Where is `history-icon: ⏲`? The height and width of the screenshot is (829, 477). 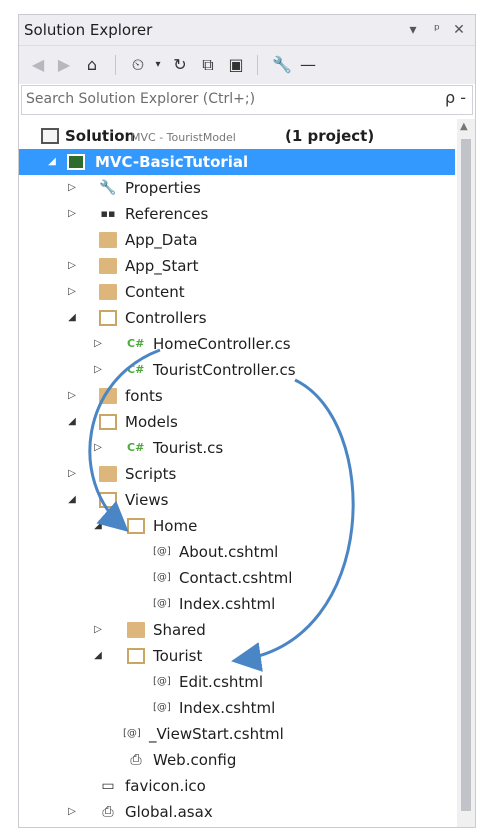 history-icon: ⏲ is located at coordinates (138, 65).